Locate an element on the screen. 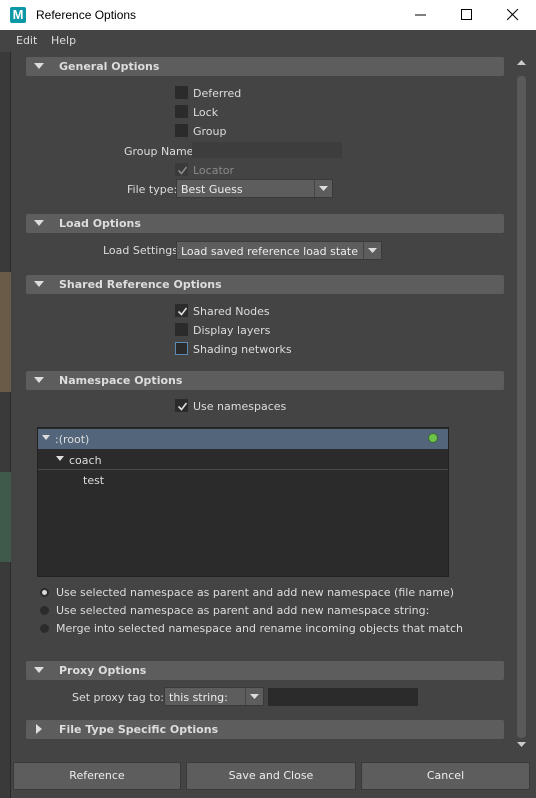 The width and height of the screenshot is (536, 798). proxy-tag-string-field is located at coordinates (343, 697).